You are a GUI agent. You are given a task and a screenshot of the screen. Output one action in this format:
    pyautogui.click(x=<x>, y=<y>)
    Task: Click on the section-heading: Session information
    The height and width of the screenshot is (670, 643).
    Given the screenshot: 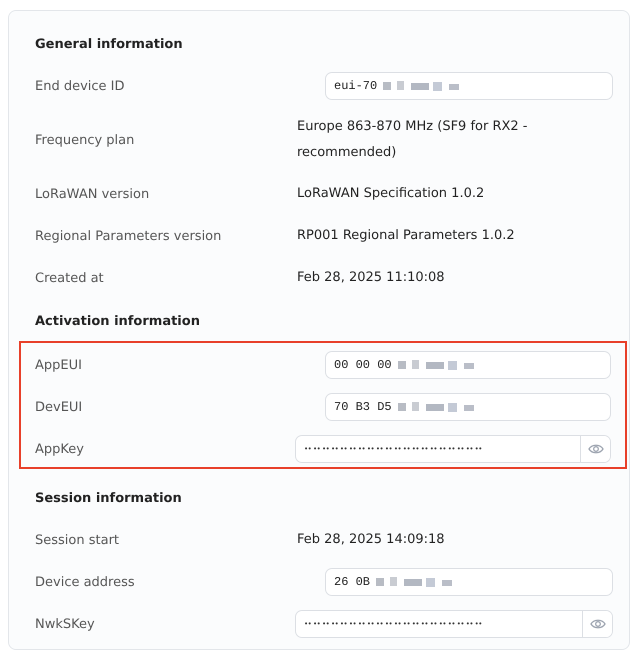 What is the action you would take?
    pyautogui.click(x=109, y=498)
    